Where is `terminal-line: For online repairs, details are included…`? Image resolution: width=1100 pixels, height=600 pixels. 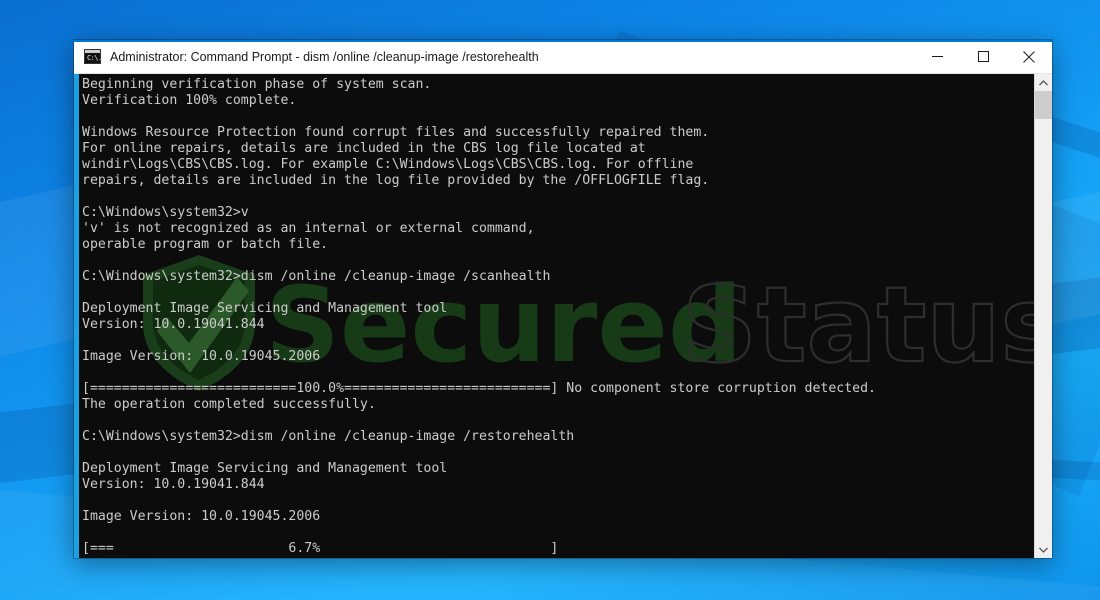 terminal-line: For online repairs, details are included… is located at coordinates (364, 148).